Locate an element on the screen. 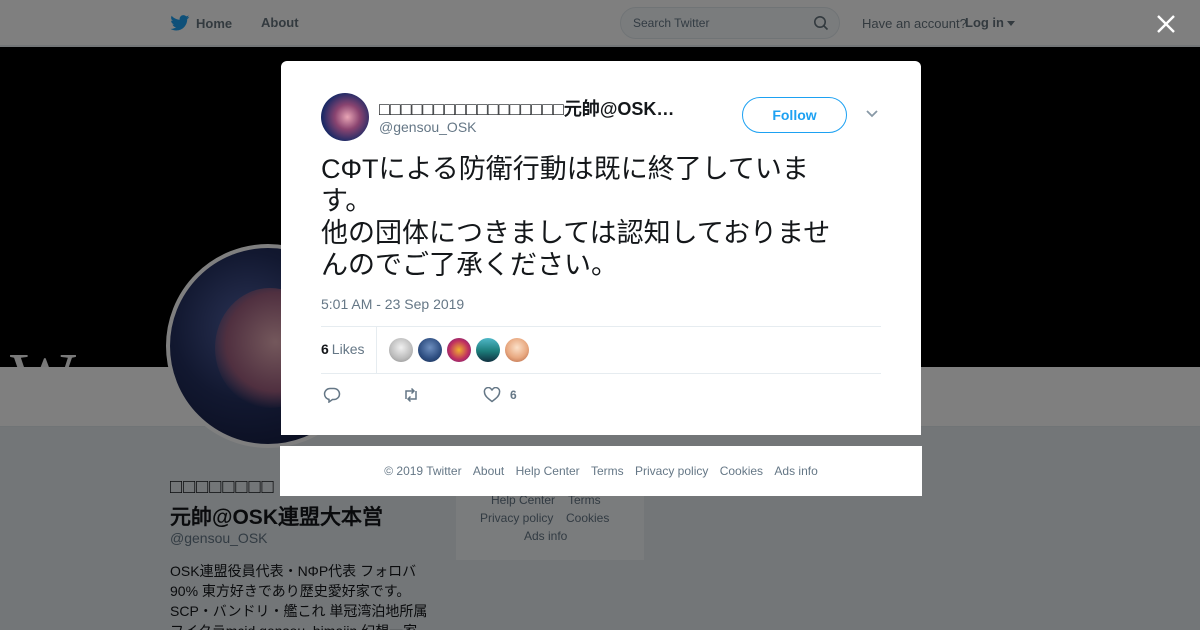 The width and height of the screenshot is (1200, 630). tweet-author-avatar is located at coordinates (345, 117).